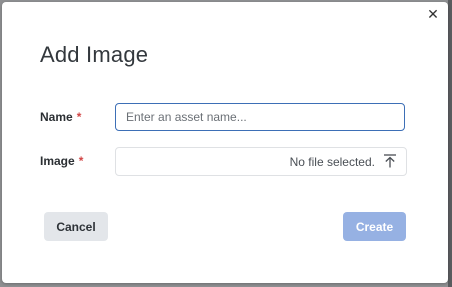  Describe the element at coordinates (94, 54) in the screenshot. I see `dialog-title: Add Image` at that location.